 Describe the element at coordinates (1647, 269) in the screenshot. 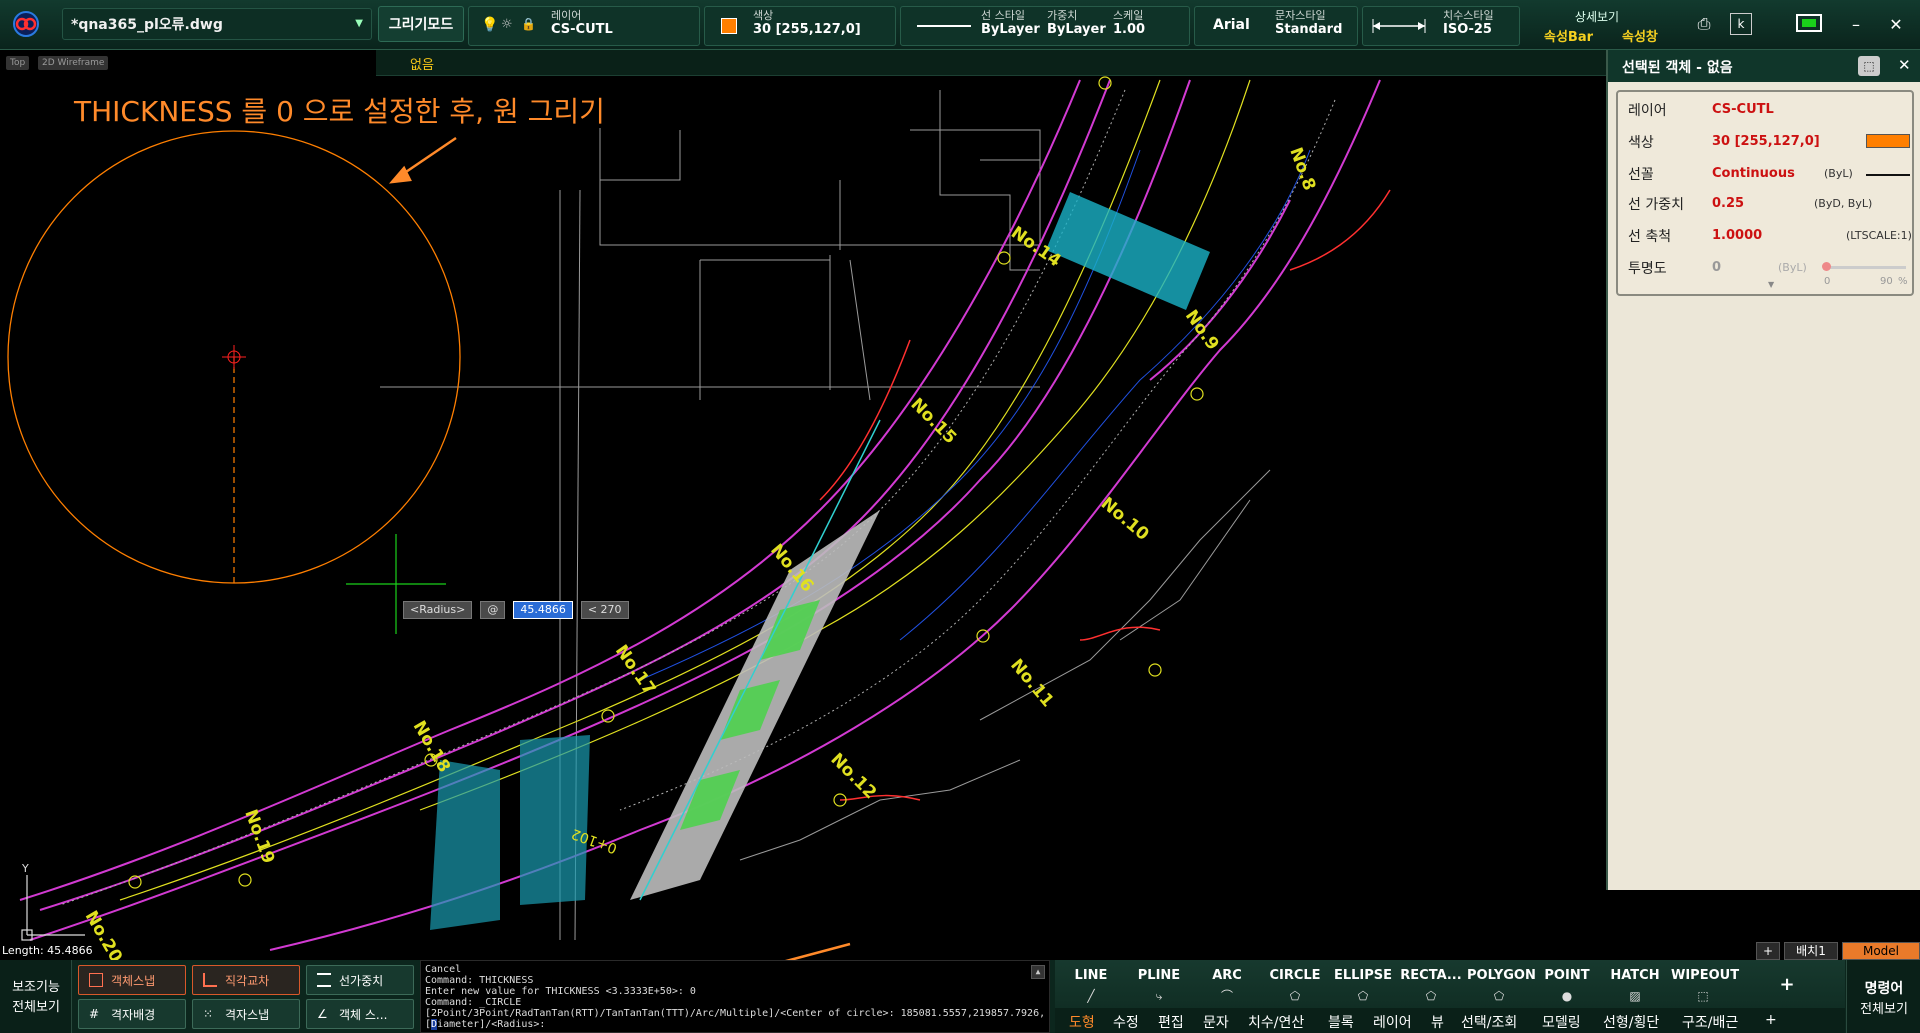

I see `prop-key: 투명도` at that location.